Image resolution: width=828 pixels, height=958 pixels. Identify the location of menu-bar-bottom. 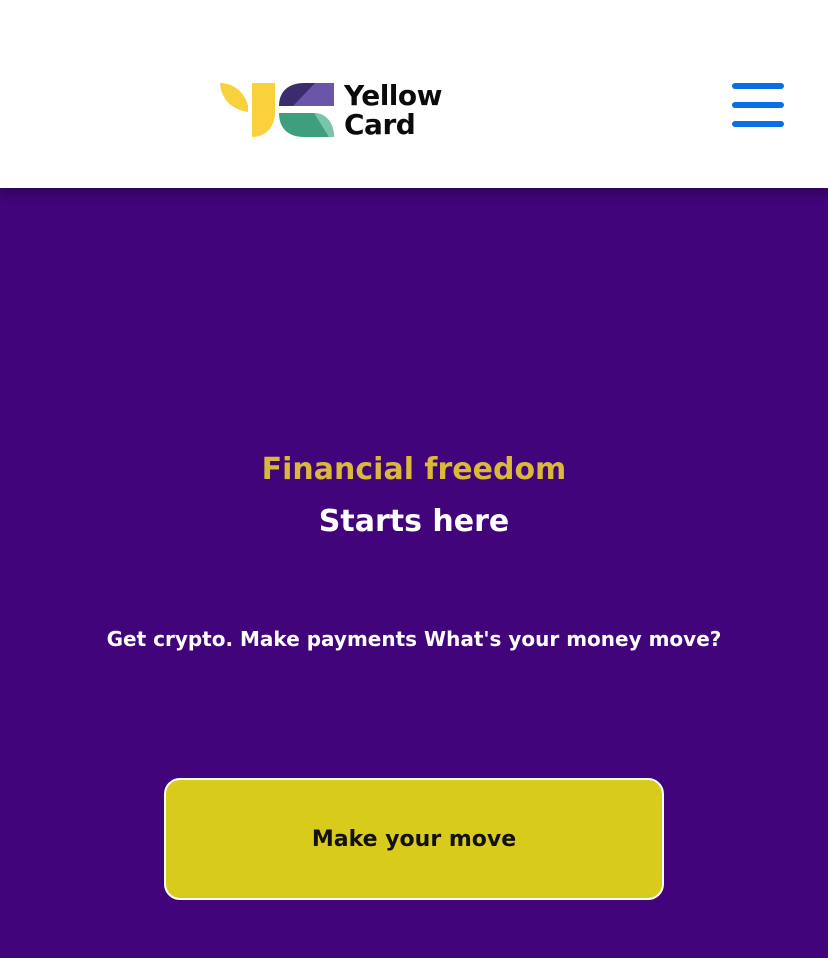
(758, 124).